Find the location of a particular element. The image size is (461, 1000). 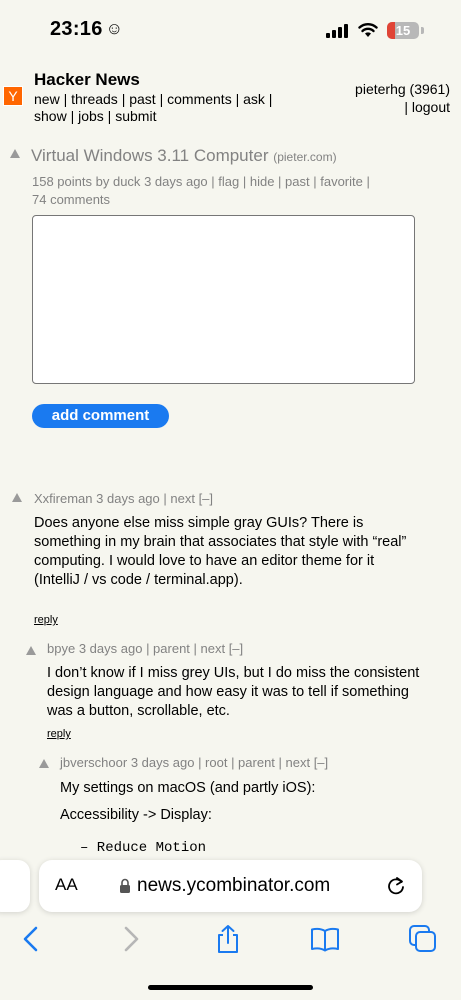

address-bar: AA news.ycombinator.com is located at coordinates (230, 886).